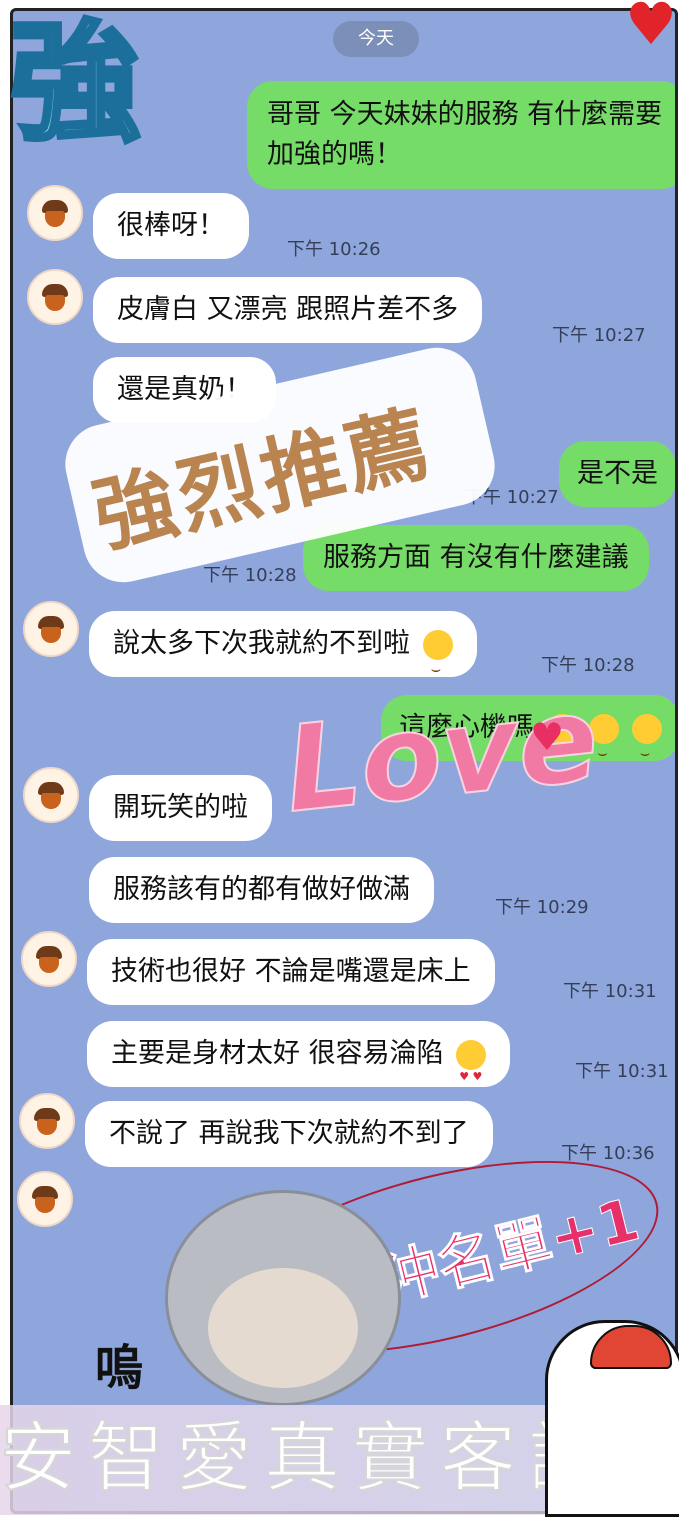 This screenshot has height=1517, width=679. I want to click on incoming-message: 服務該有的都有做好做滿, so click(261, 890).